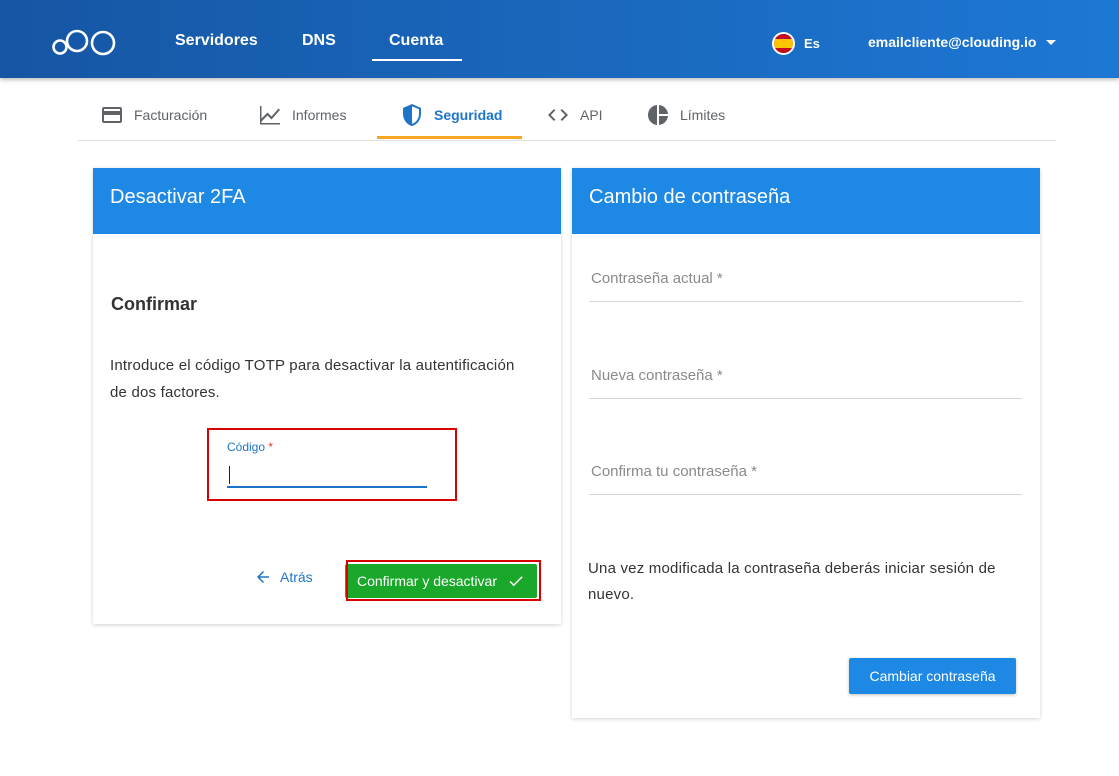 The image size is (1119, 776). Describe the element at coordinates (558, 115) in the screenshot. I see `code-icon` at that location.